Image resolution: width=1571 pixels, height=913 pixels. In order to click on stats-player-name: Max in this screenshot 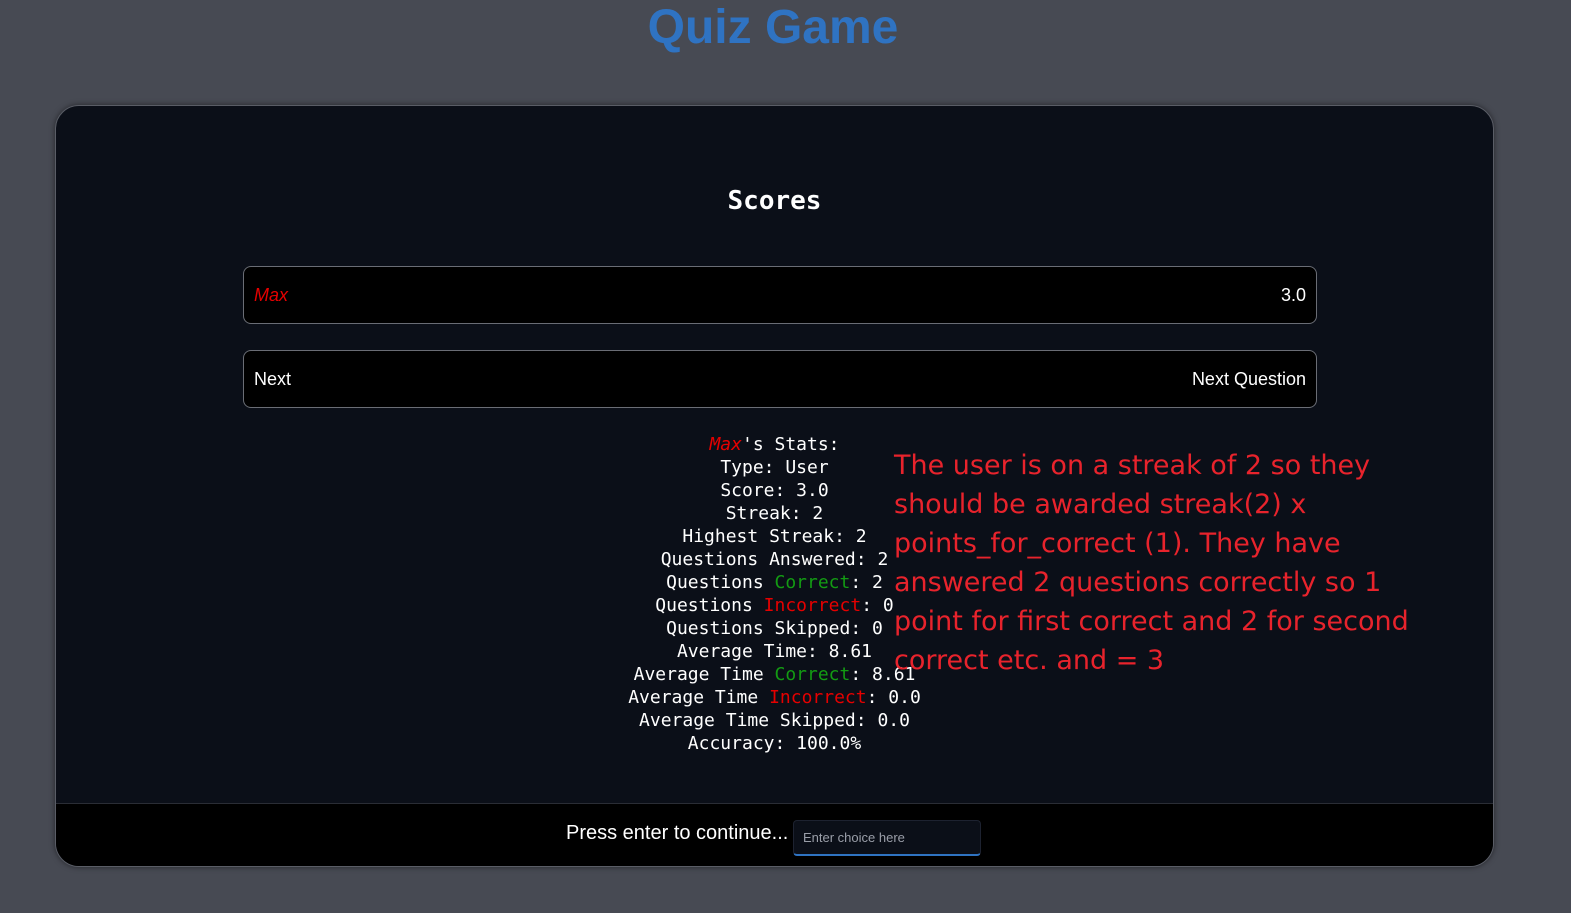, I will do `click(725, 444)`.